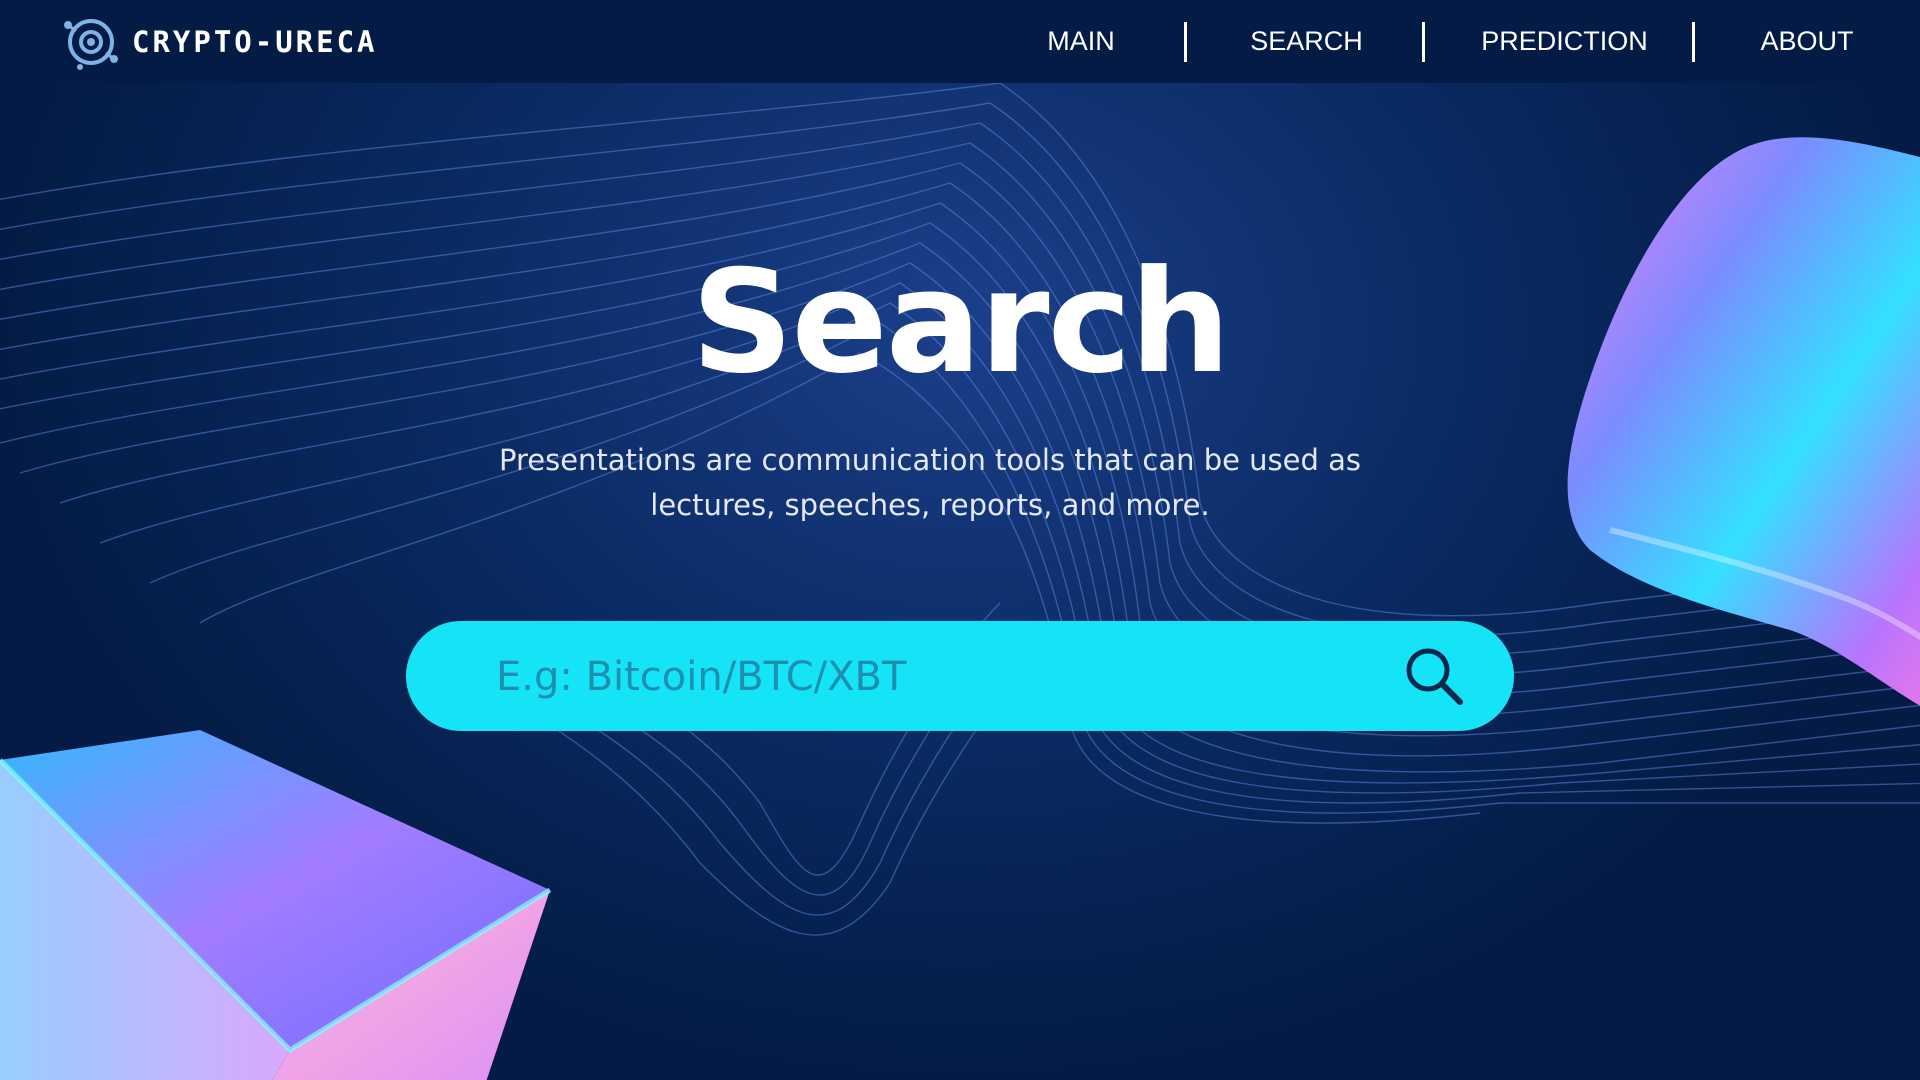  I want to click on search-bar, so click(960, 676).